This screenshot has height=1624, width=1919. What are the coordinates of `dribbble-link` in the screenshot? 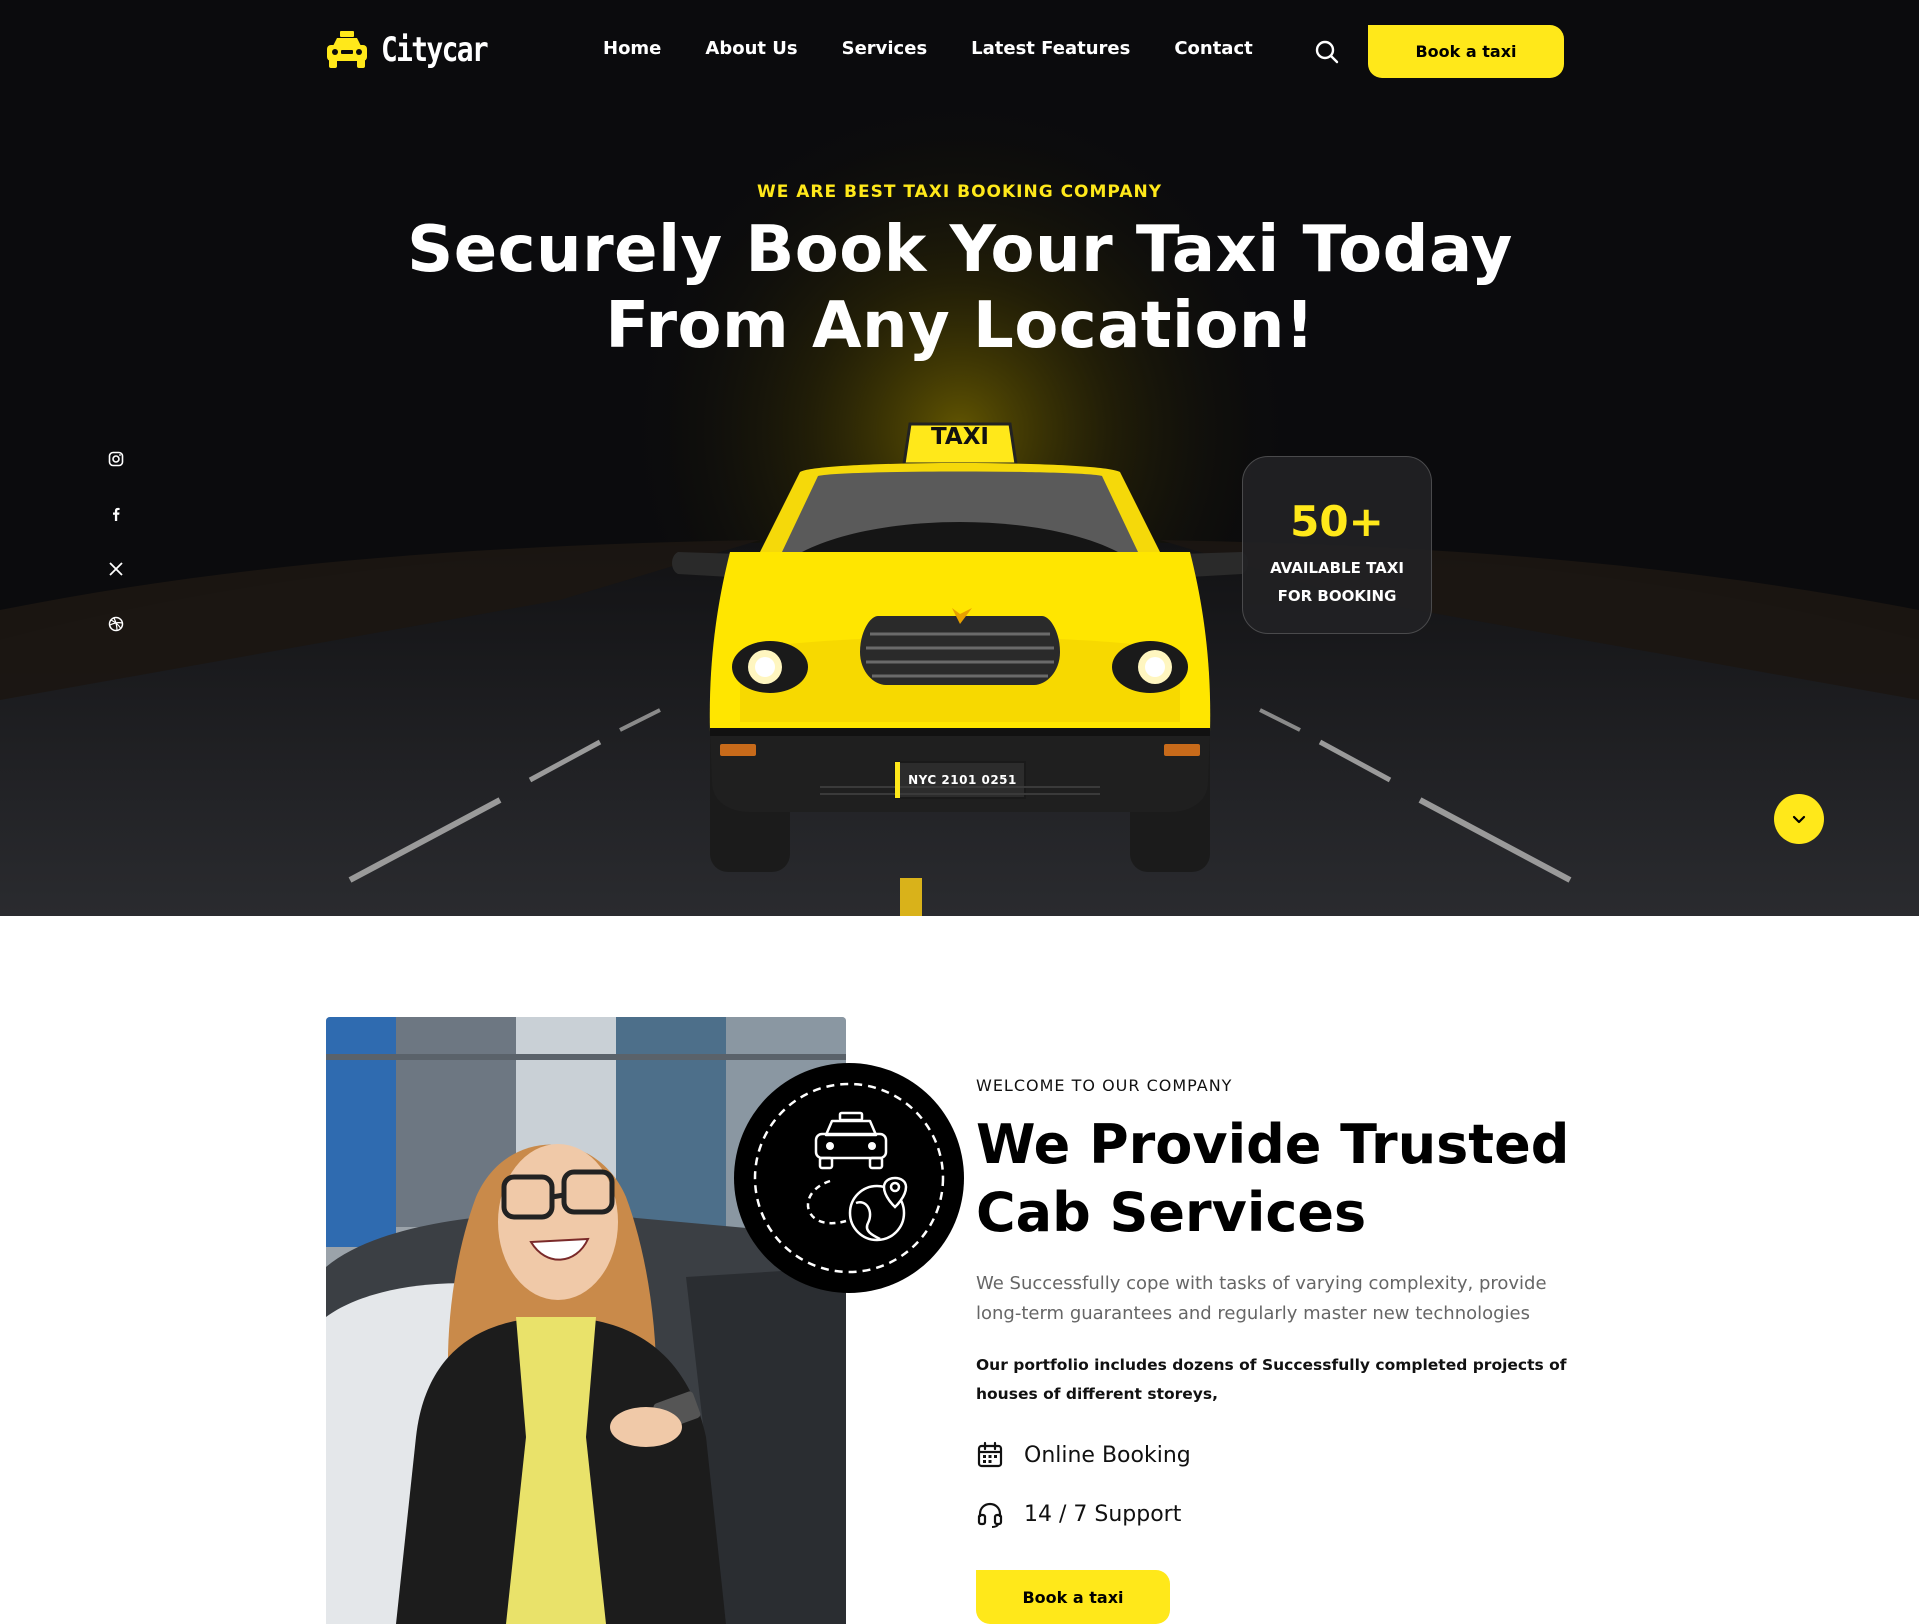 It's located at (116, 624).